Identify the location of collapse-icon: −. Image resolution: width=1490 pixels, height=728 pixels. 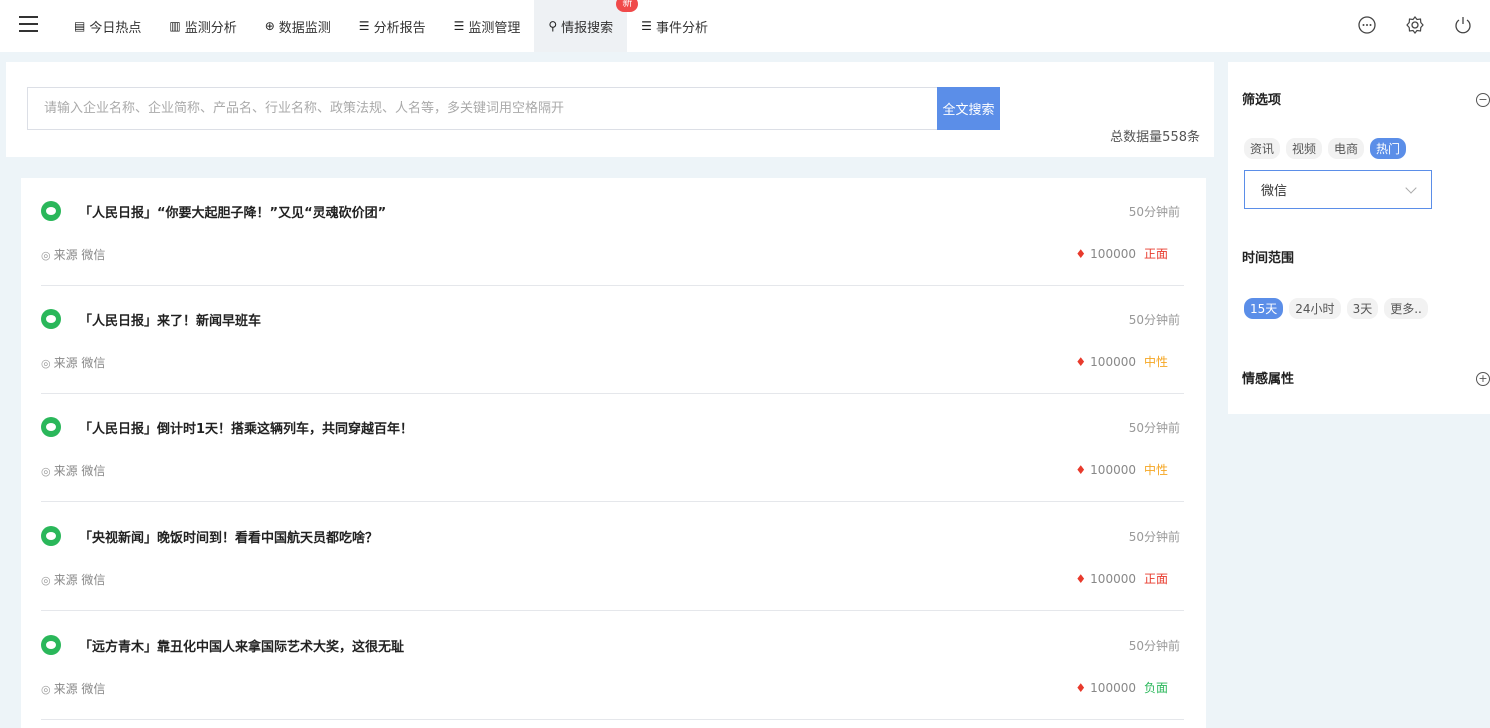
(1483, 100).